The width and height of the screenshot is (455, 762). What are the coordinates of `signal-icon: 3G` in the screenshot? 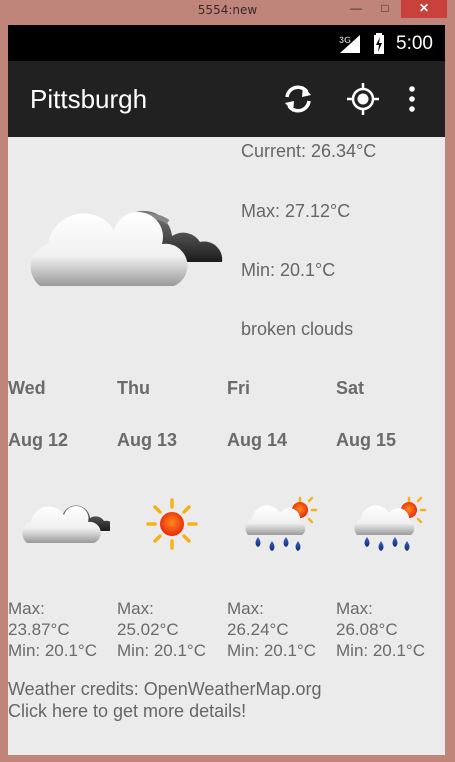 It's located at (349, 44).